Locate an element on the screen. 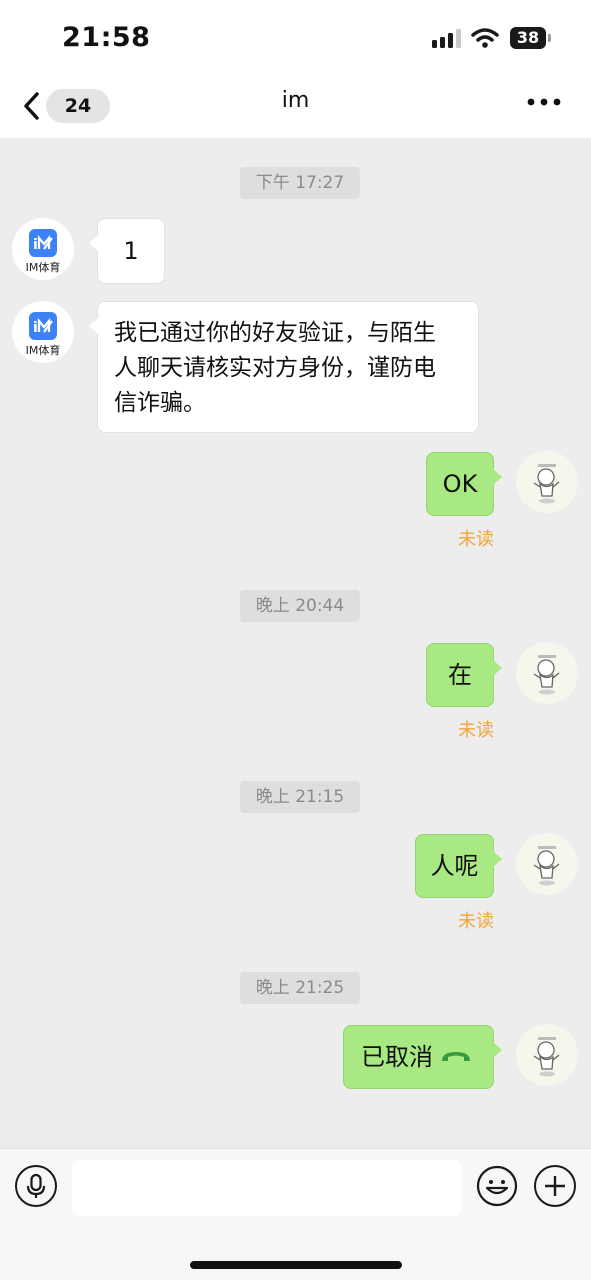  status-time: 21:58 is located at coordinates (106, 37).